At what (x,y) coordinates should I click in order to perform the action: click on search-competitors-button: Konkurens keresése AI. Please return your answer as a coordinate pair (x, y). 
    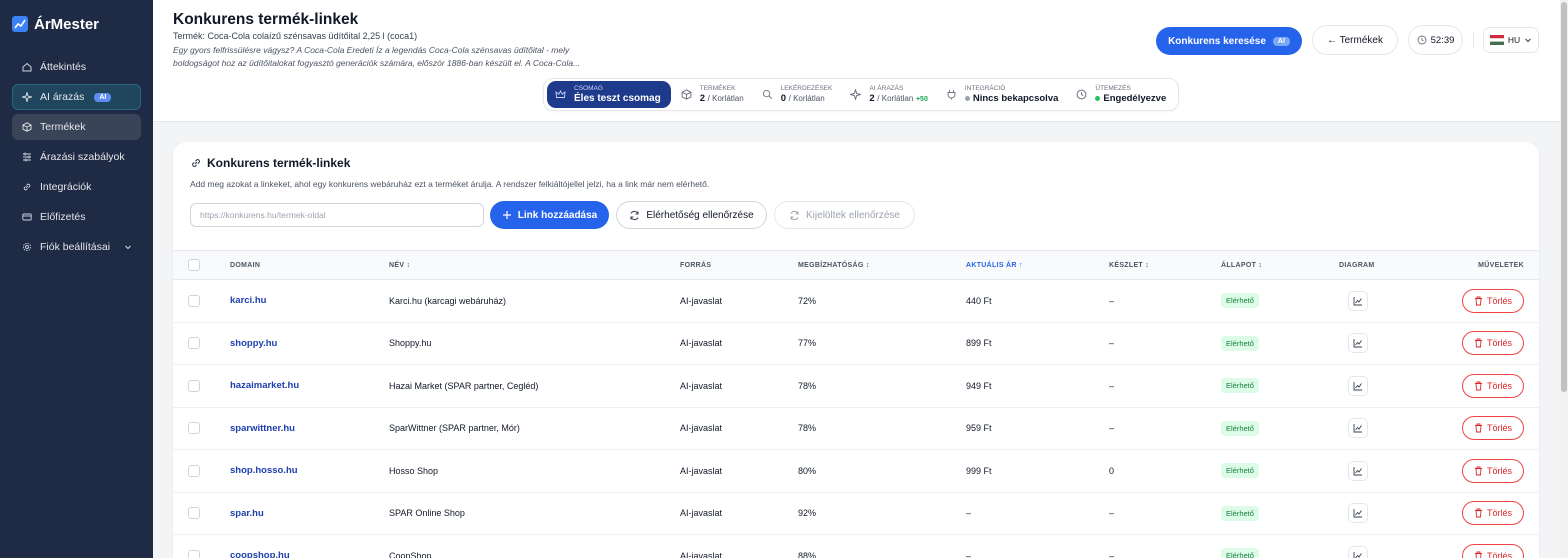
    Looking at the image, I should click on (1229, 41).